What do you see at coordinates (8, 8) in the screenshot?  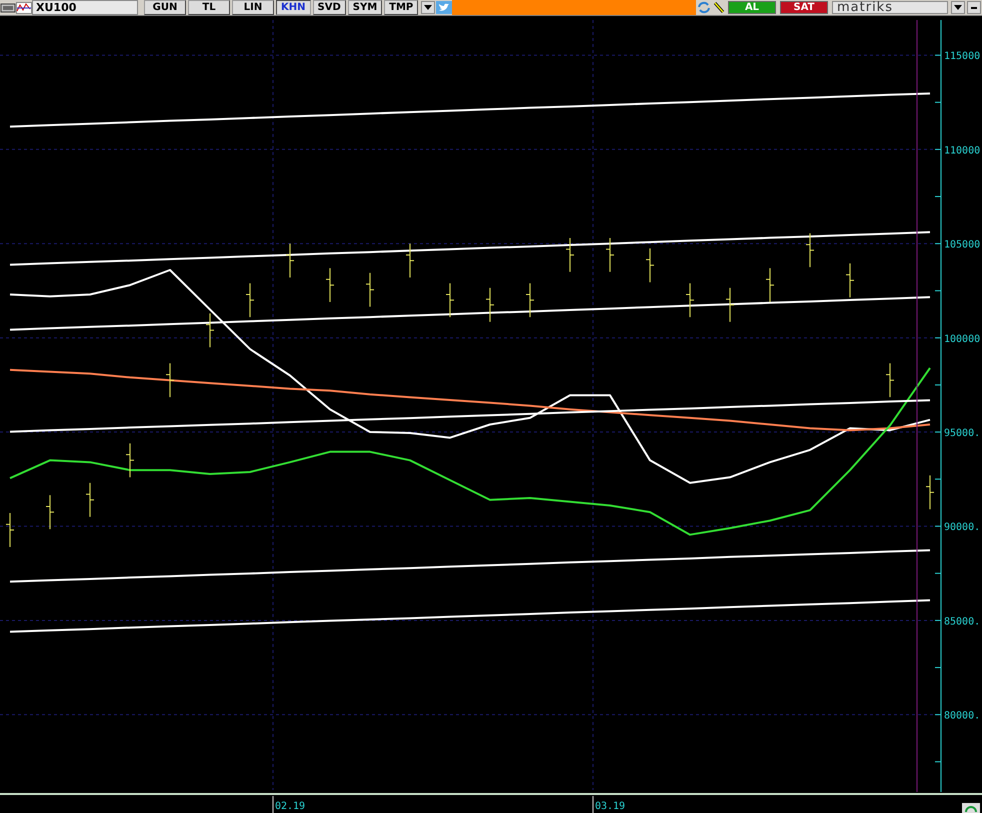 I see `window-icon` at bounding box center [8, 8].